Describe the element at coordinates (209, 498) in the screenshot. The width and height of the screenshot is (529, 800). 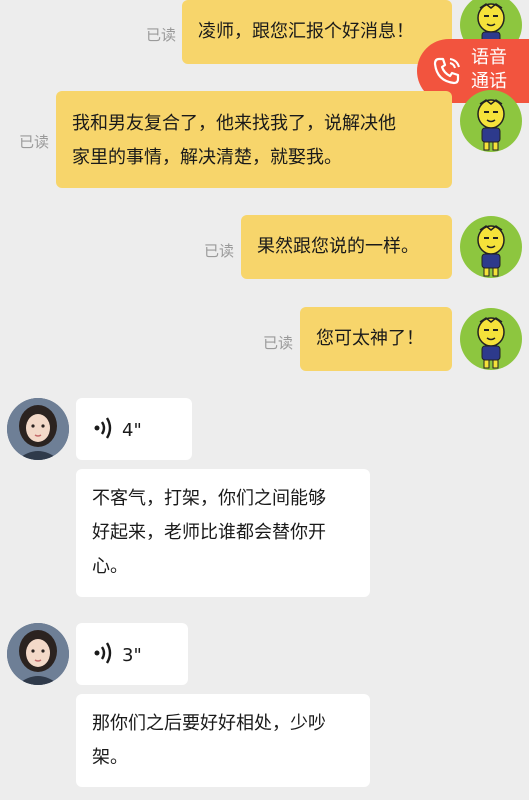
I see `message-text-line: 不客气，打架，你们之间能够` at that location.